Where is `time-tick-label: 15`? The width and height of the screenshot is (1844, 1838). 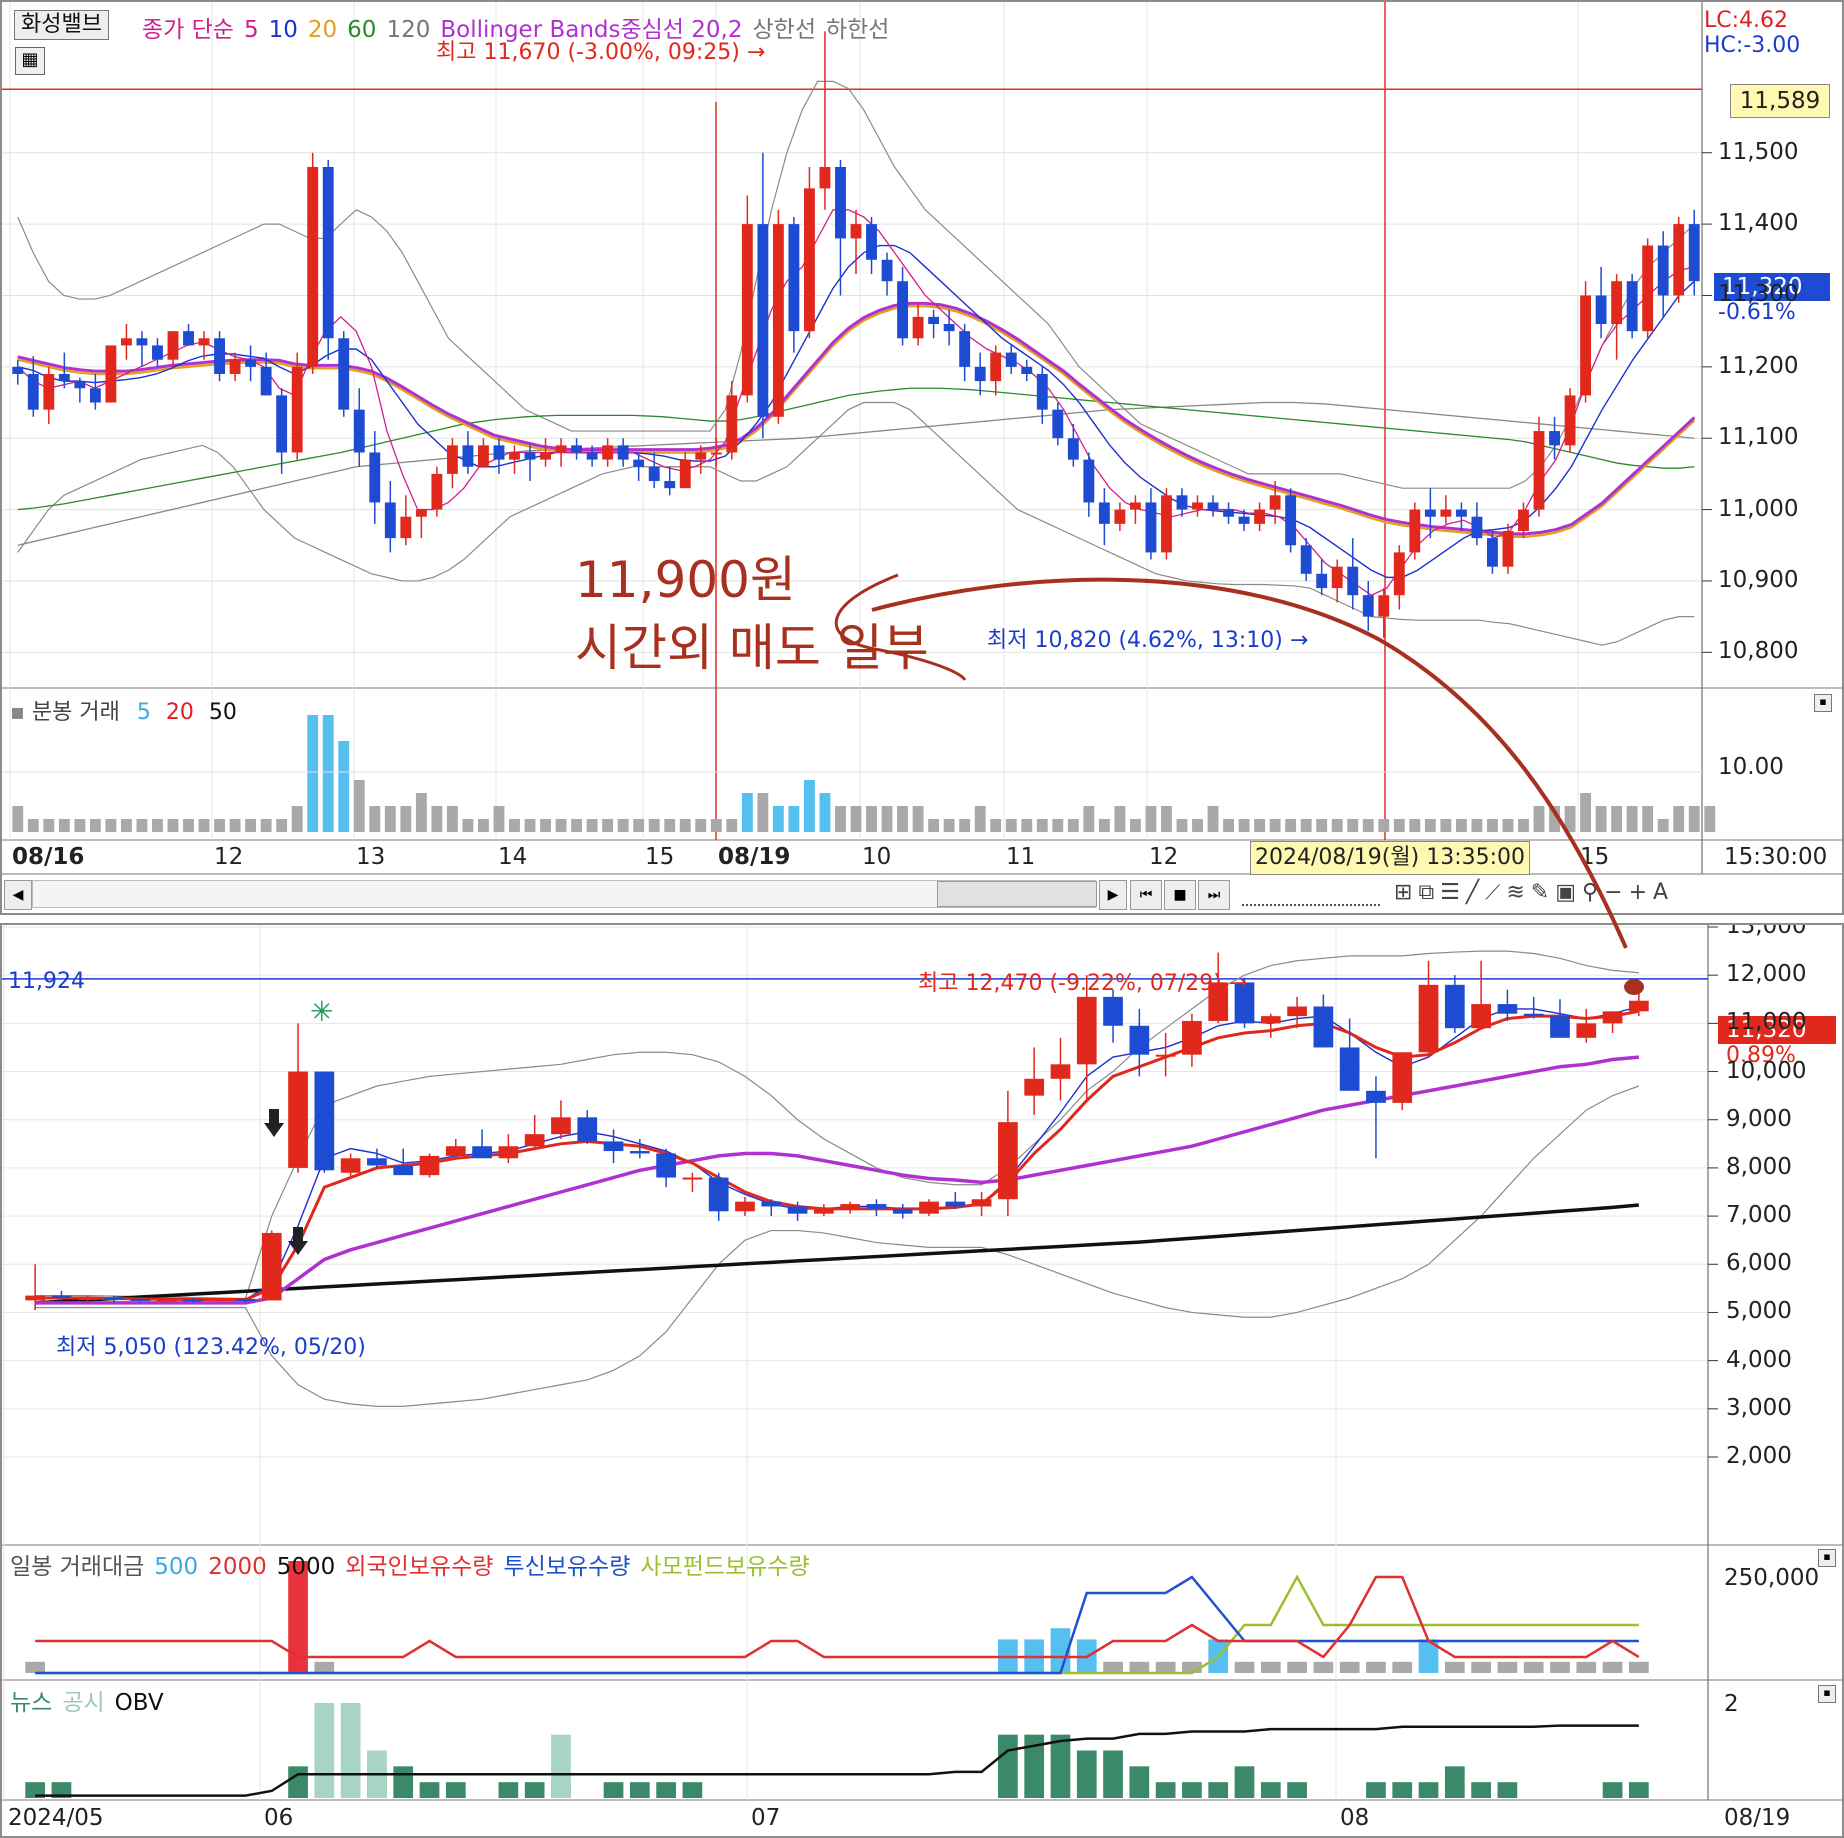 time-tick-label: 15 is located at coordinates (660, 857).